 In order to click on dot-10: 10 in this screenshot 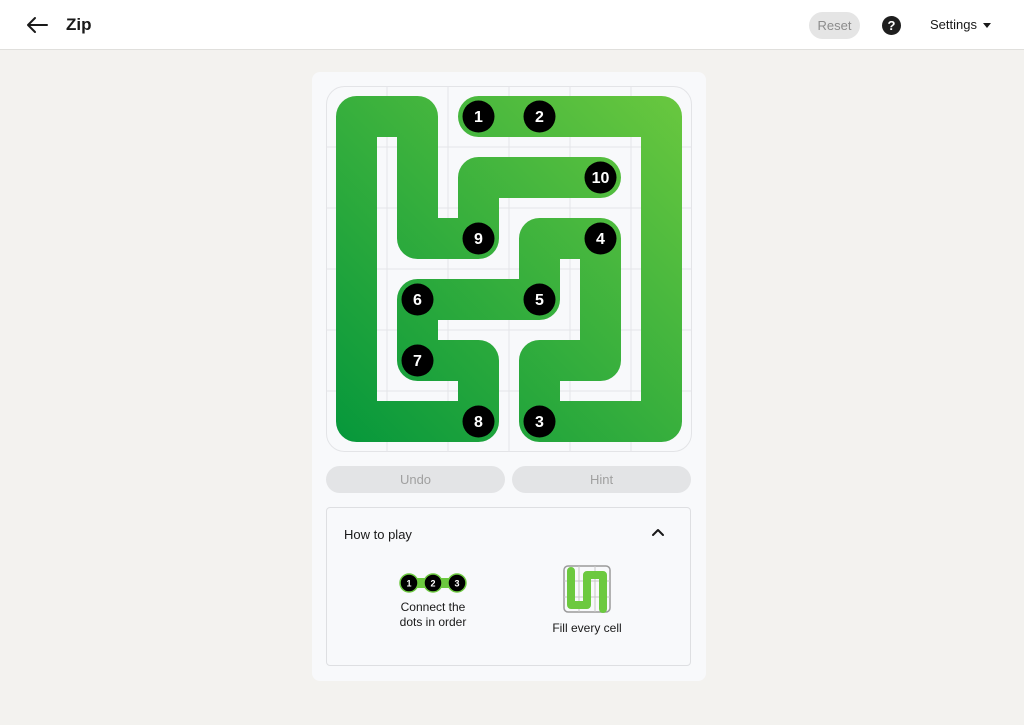, I will do `click(600, 177)`.